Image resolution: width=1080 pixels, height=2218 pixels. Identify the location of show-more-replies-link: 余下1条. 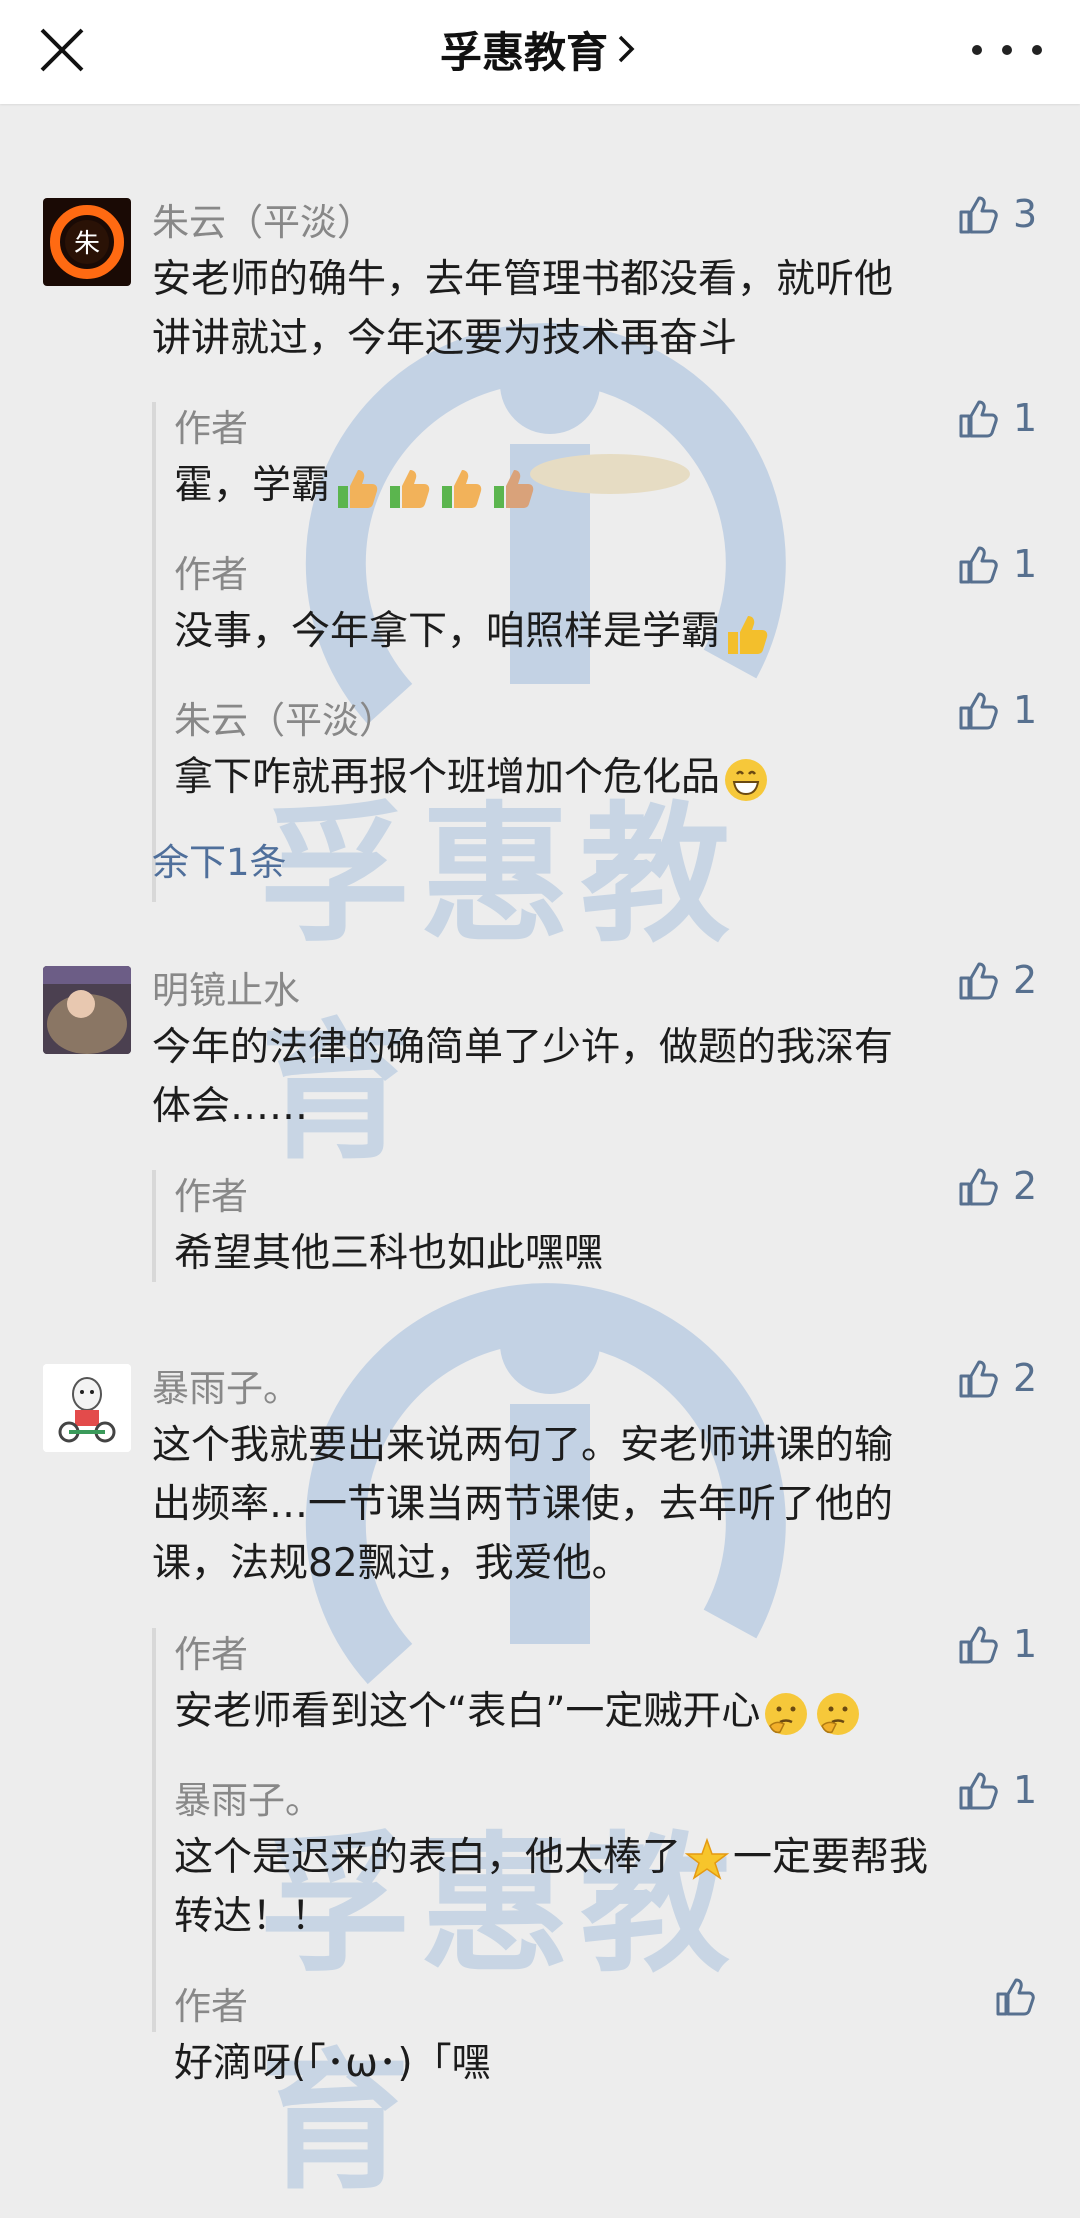
(219, 859).